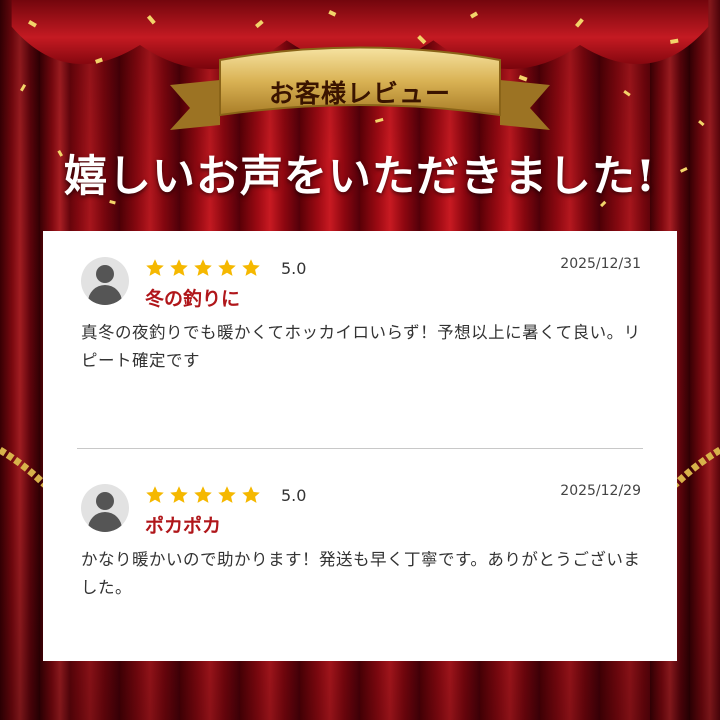  What do you see at coordinates (600, 264) in the screenshot?
I see `review-date: 2025/12/31` at bounding box center [600, 264].